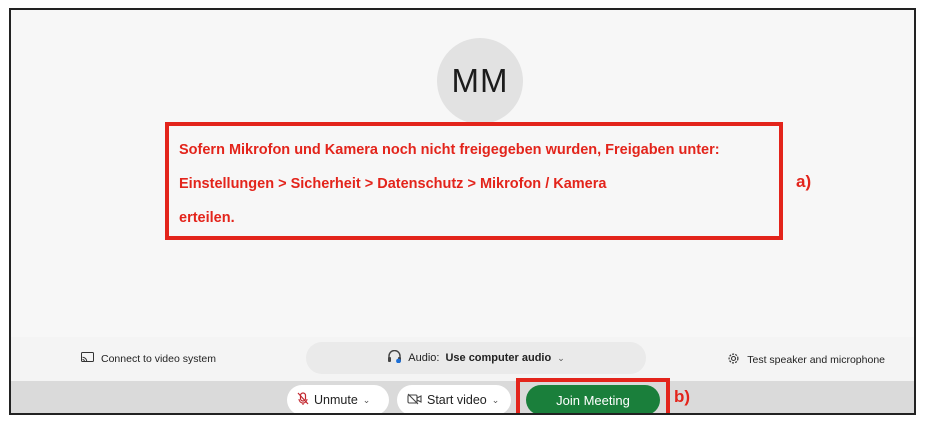 Image resolution: width=927 pixels, height=423 pixels. What do you see at coordinates (682, 396) in the screenshot?
I see `annotation-marker-b: b)` at bounding box center [682, 396].